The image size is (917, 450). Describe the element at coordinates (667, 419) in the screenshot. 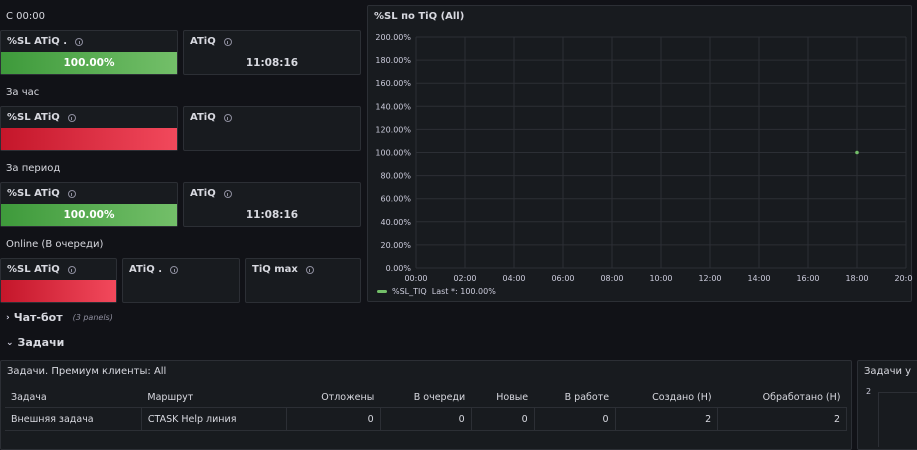

I see `table-cell: 2` at that location.